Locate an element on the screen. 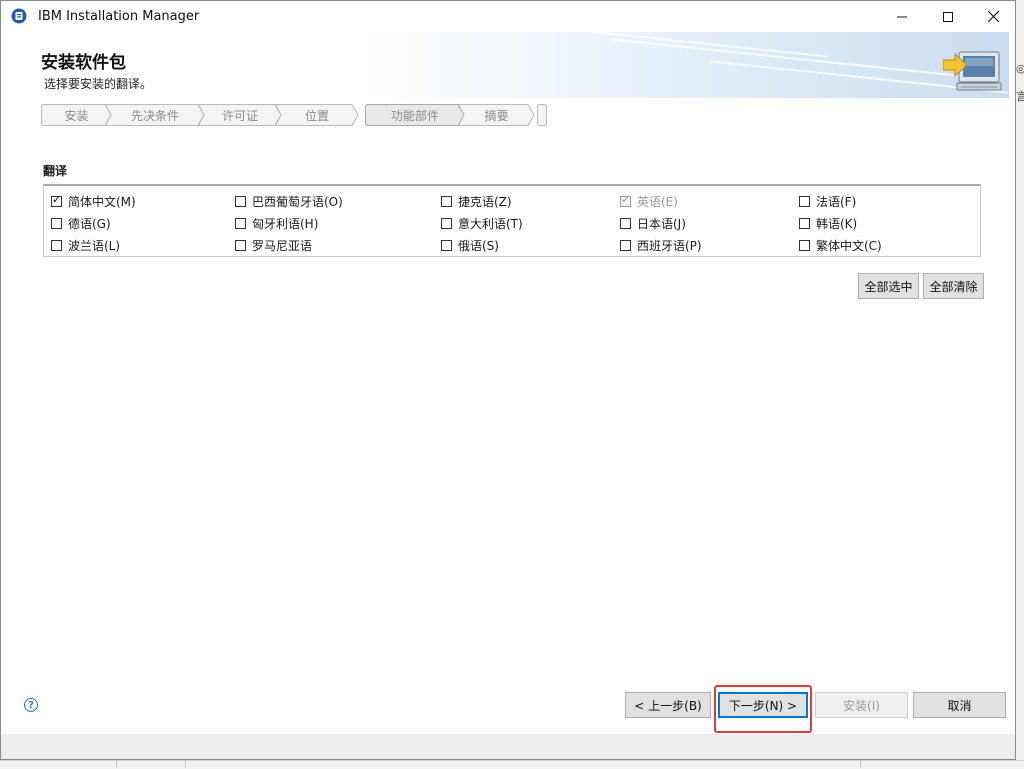 This screenshot has height=769, width=1024. maximize-icon is located at coordinates (948, 16).